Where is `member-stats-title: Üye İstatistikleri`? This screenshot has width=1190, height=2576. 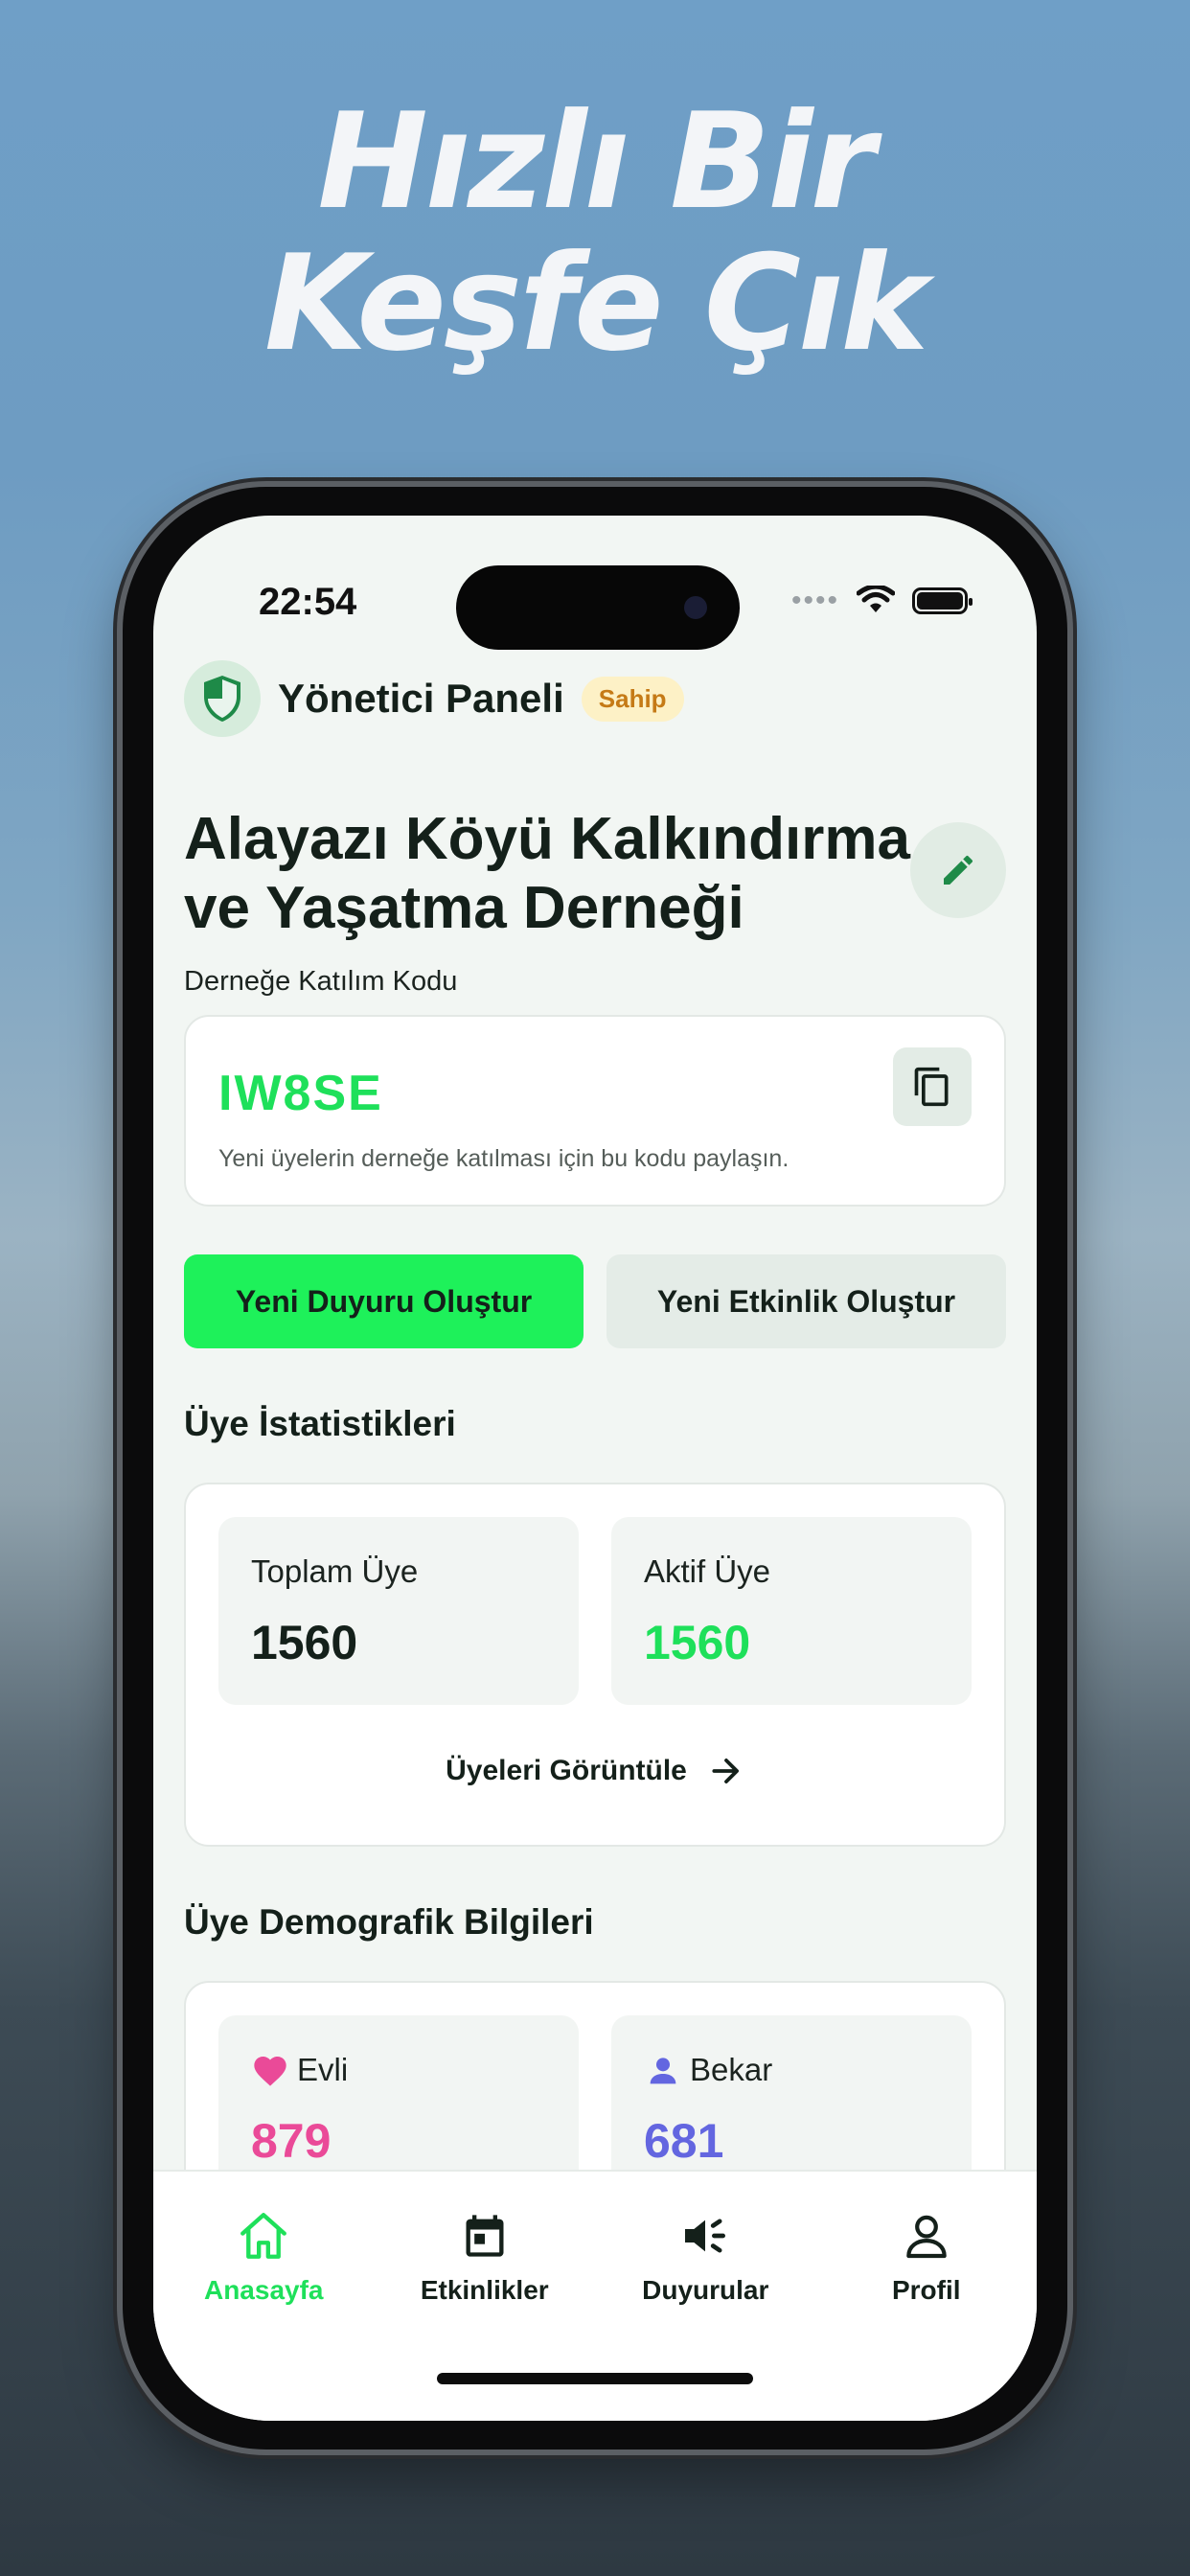
member-stats-title: Üye İstatistikleri is located at coordinates (320, 1423).